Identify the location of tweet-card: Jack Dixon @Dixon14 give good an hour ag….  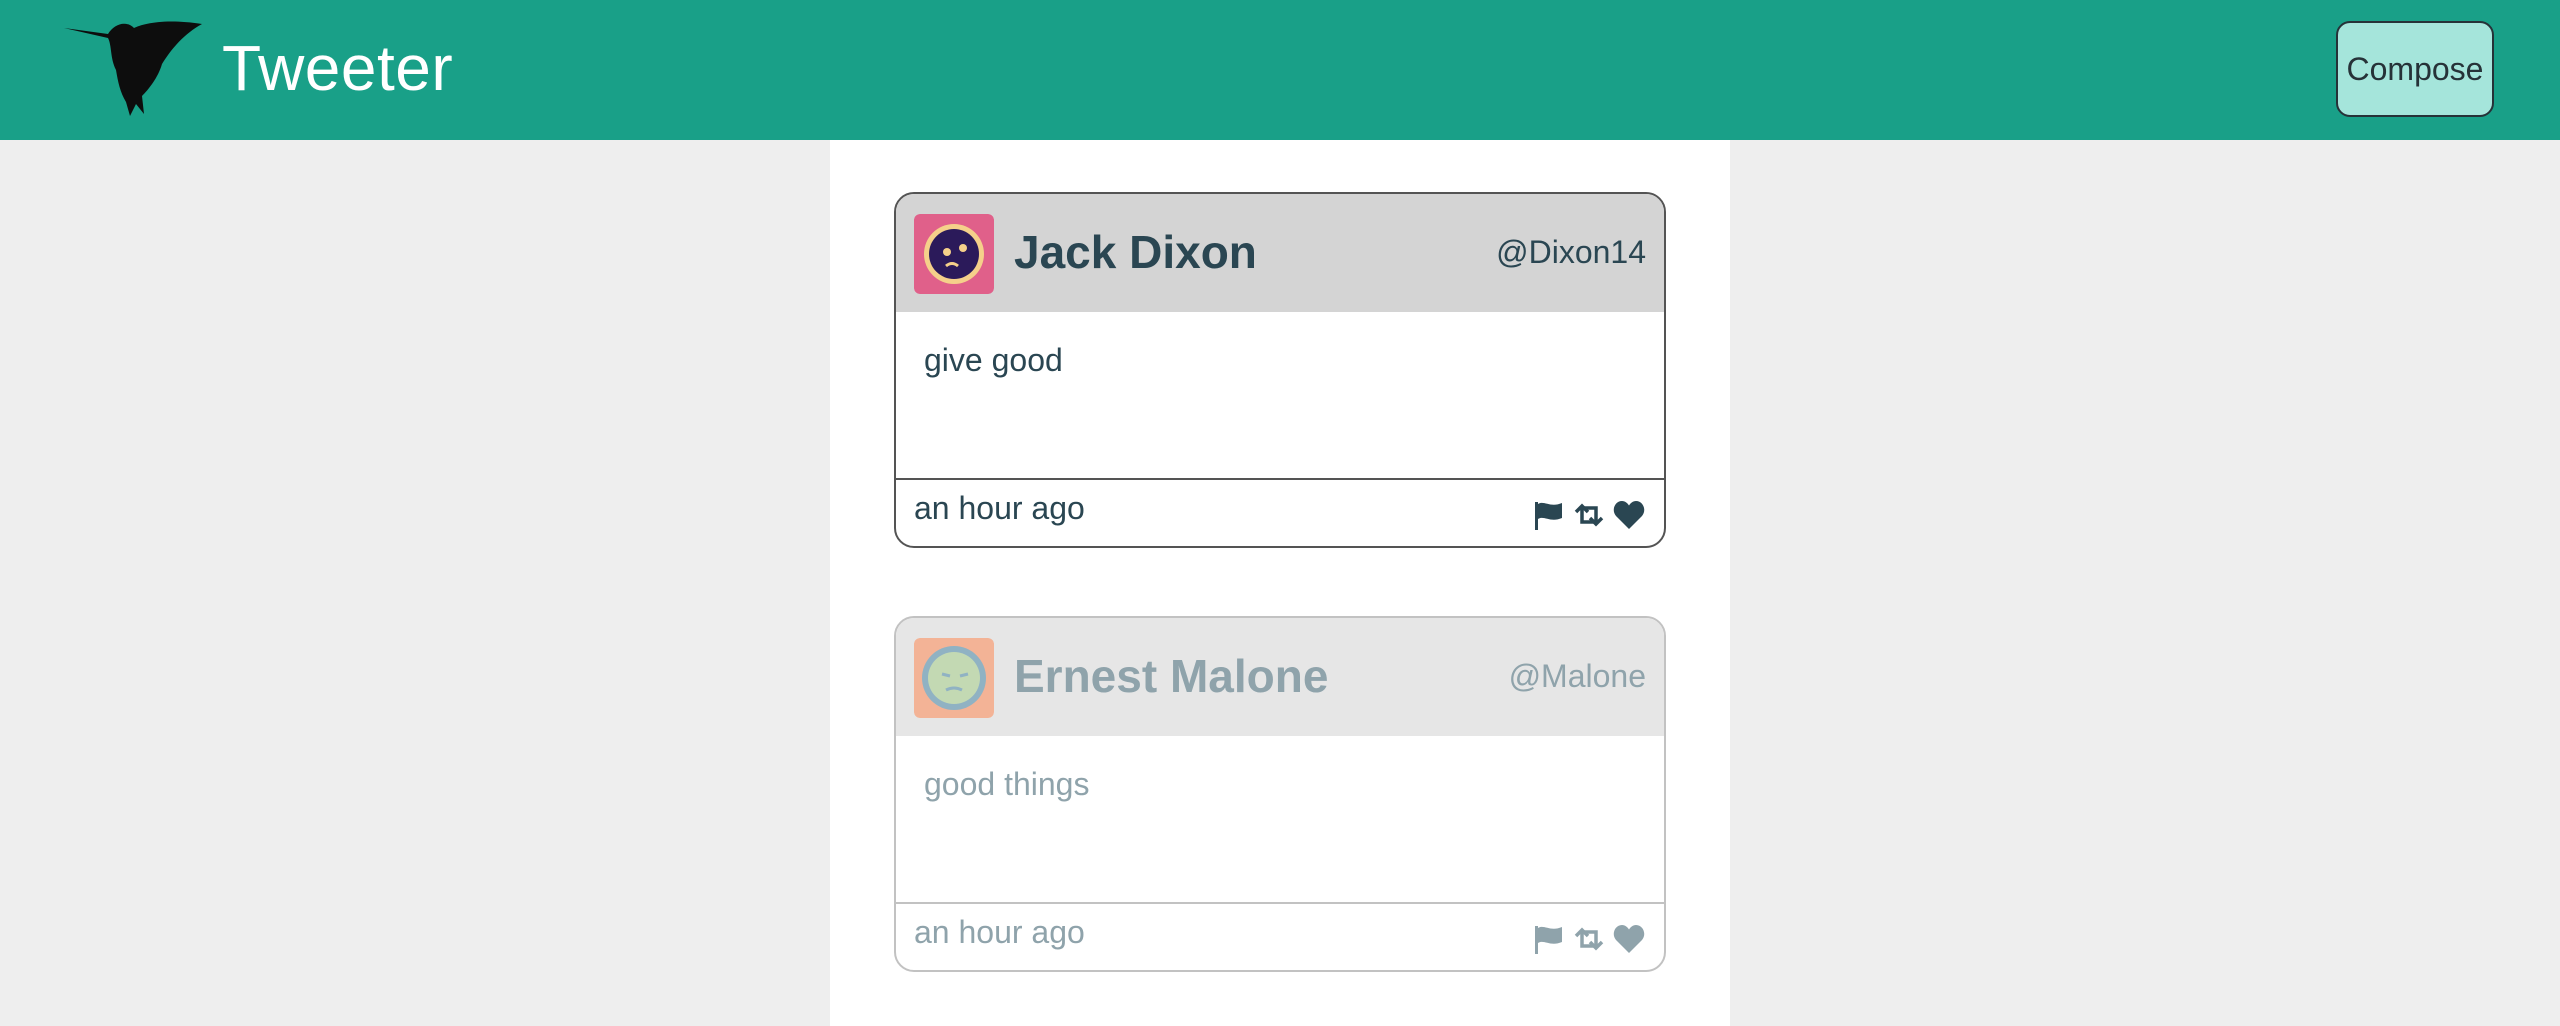
(1280, 370).